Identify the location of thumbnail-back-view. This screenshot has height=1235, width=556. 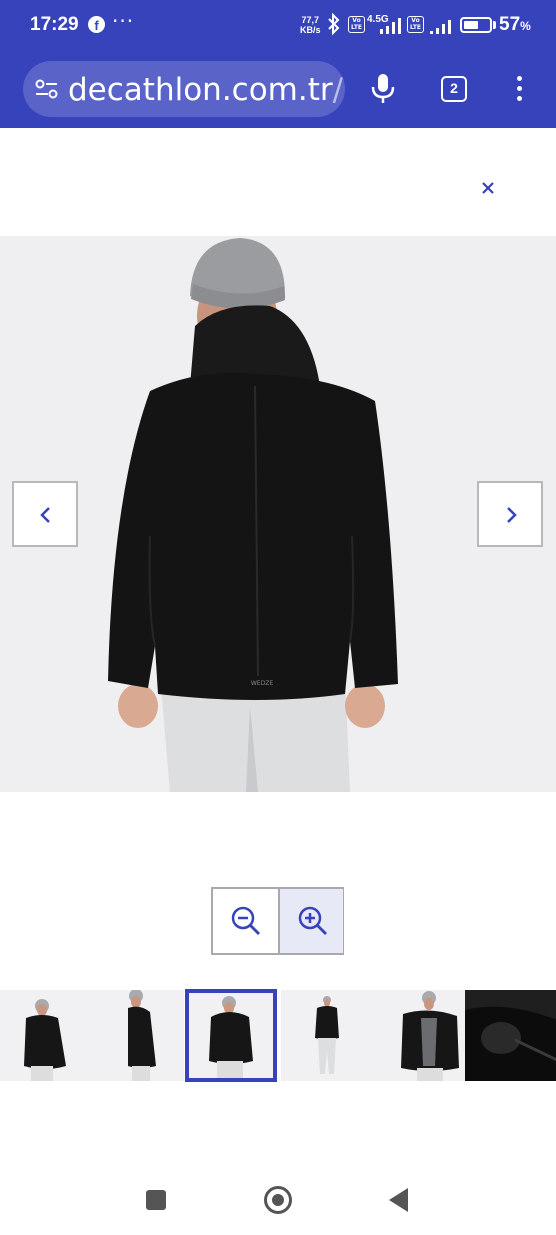
(231, 1035).